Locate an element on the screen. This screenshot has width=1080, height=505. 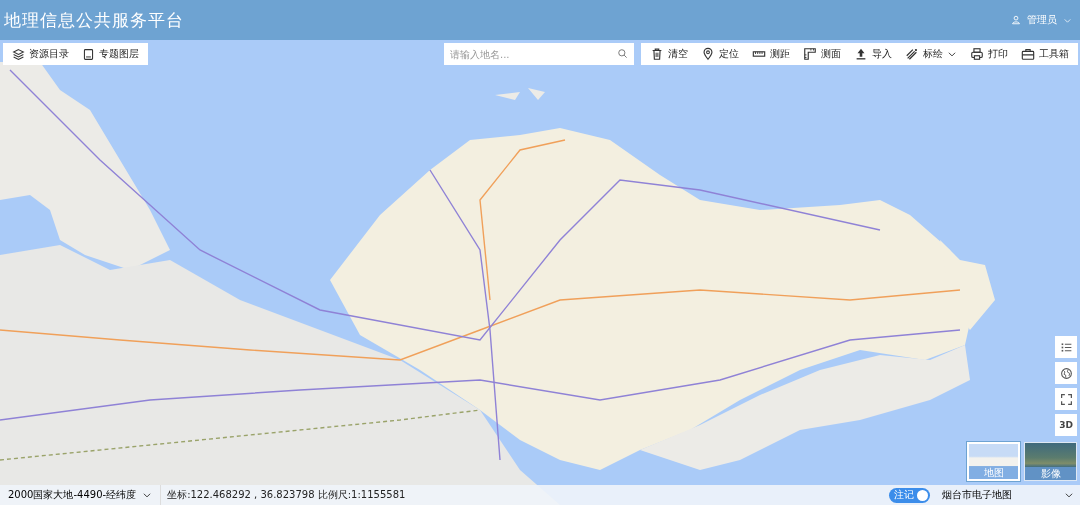
tool-button: 测面 is located at coordinates (822, 54).